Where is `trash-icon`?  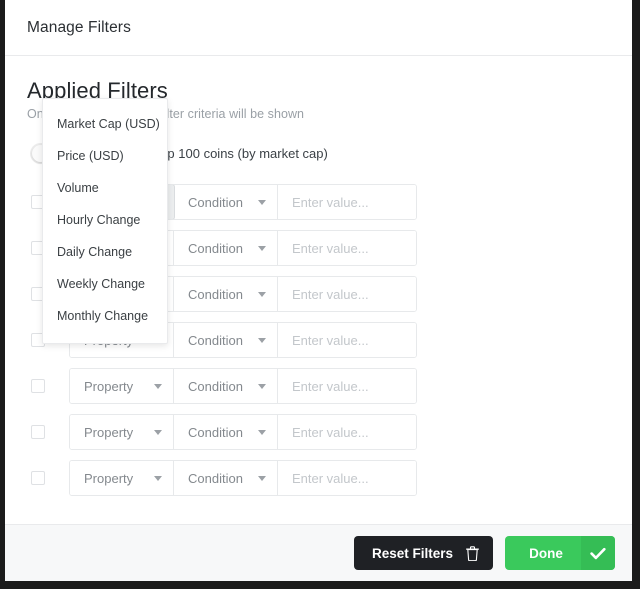 trash-icon is located at coordinates (472, 553).